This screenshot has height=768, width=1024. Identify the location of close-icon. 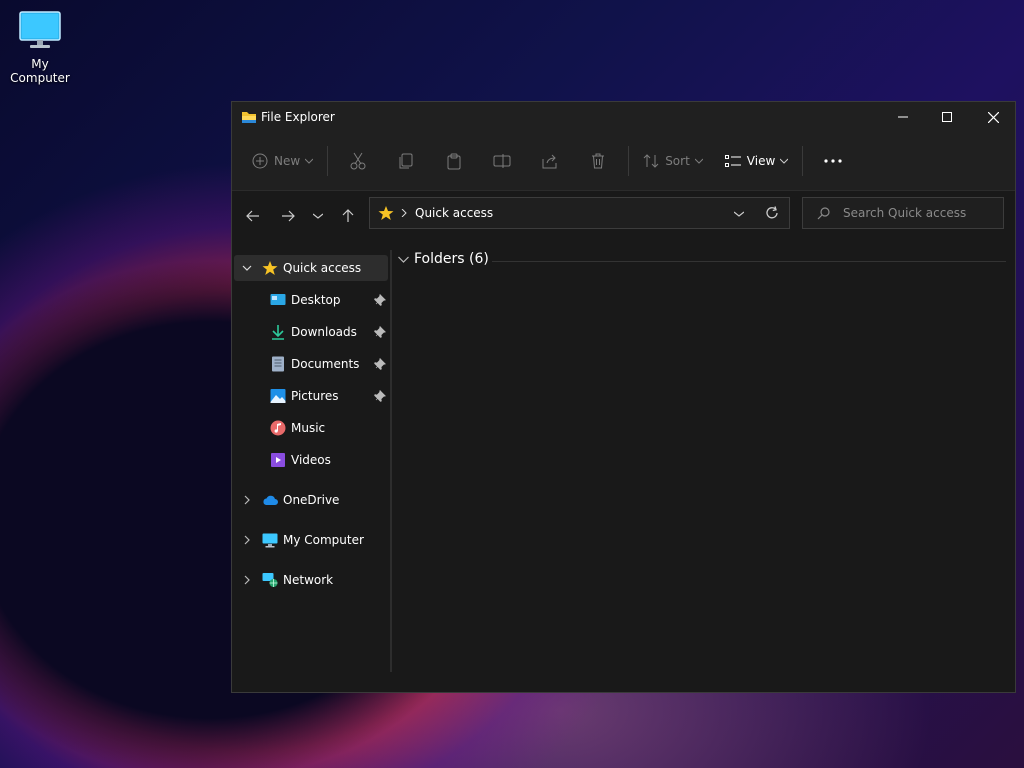
(993, 117).